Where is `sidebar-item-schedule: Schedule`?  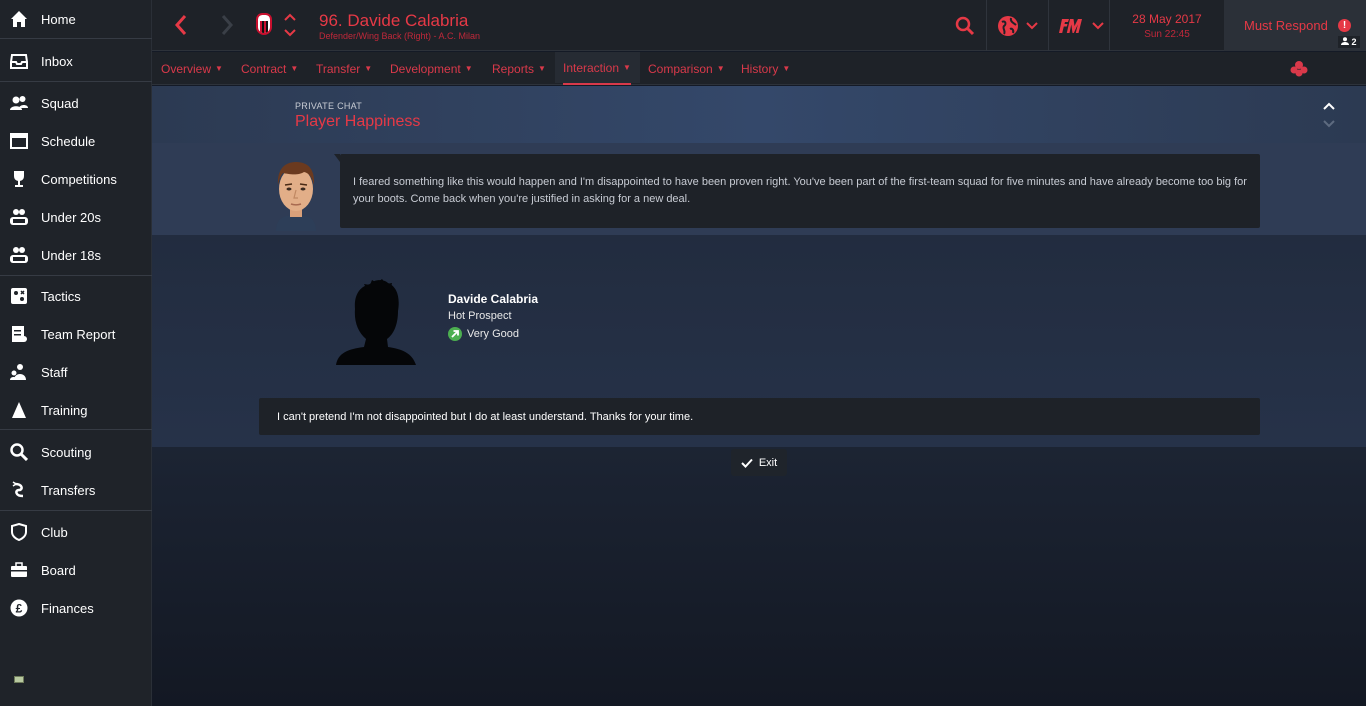 sidebar-item-schedule: Schedule is located at coordinates (76, 141).